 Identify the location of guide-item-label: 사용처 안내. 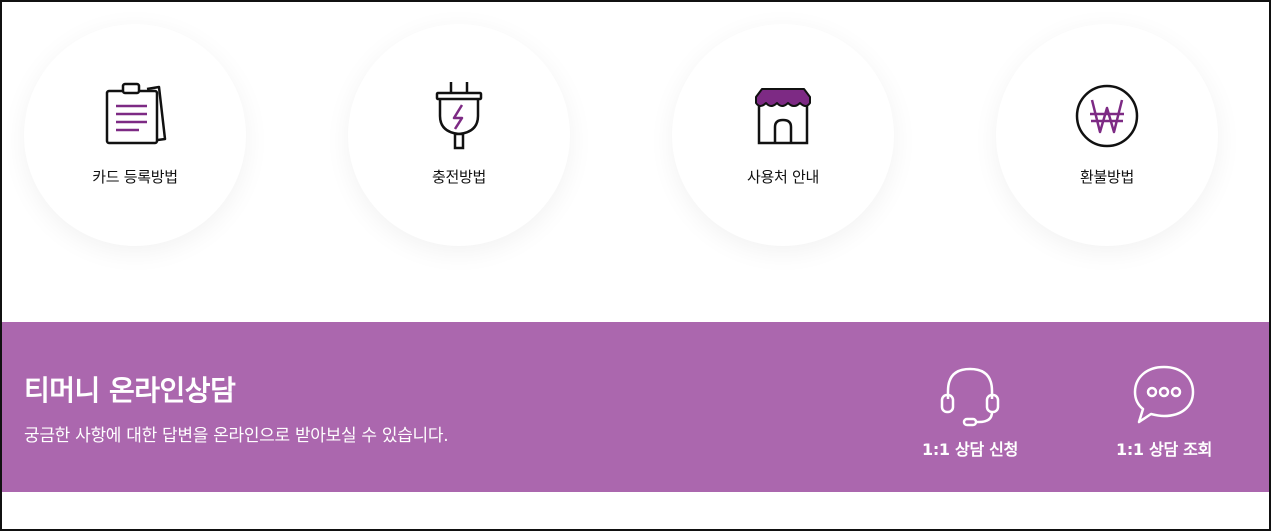
(783, 177).